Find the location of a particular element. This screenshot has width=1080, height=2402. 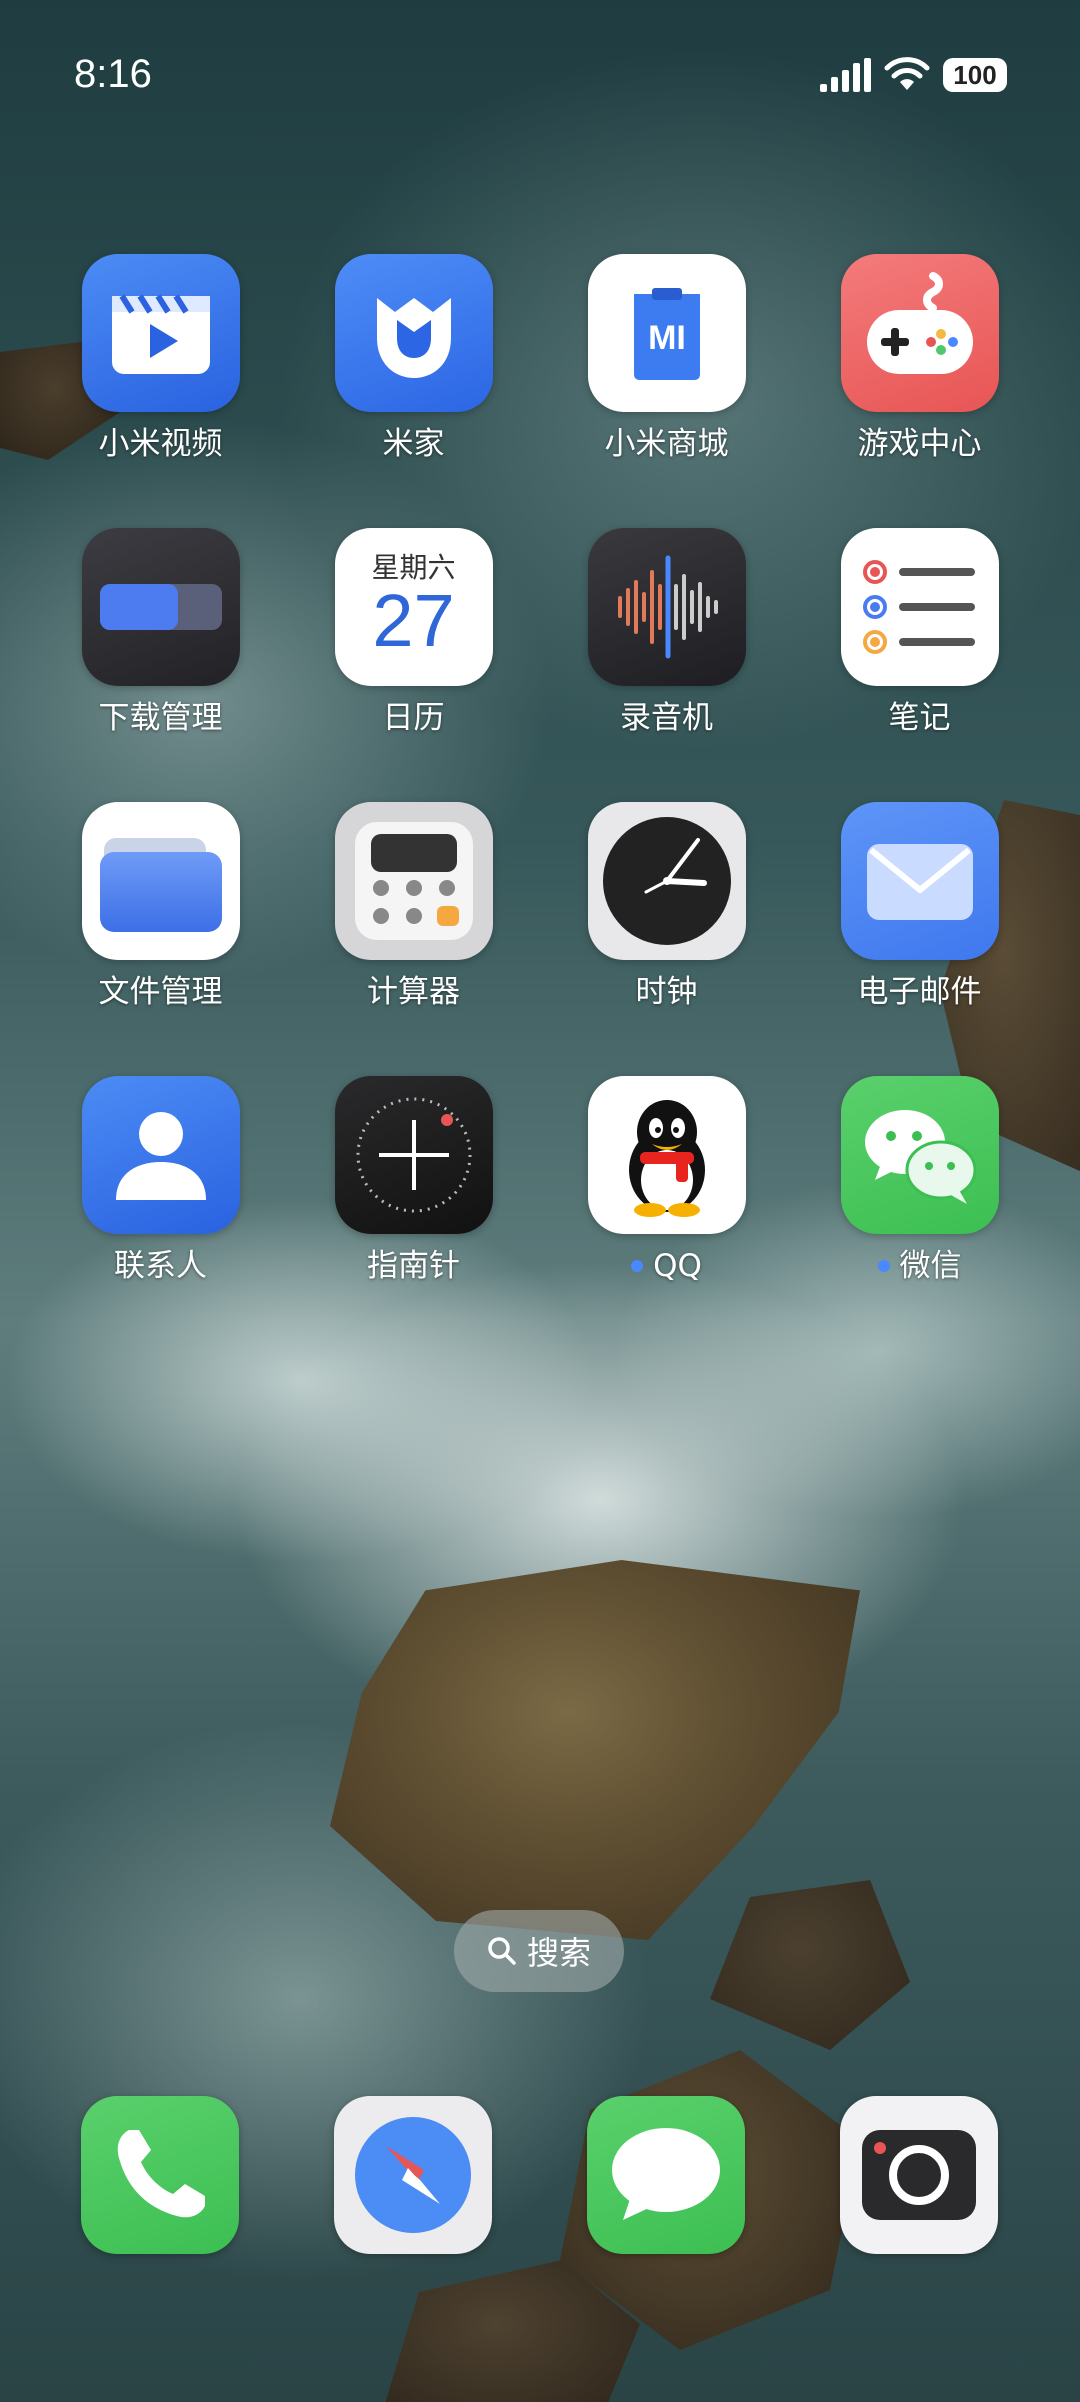

app-label: 录音机 is located at coordinates (666, 718).